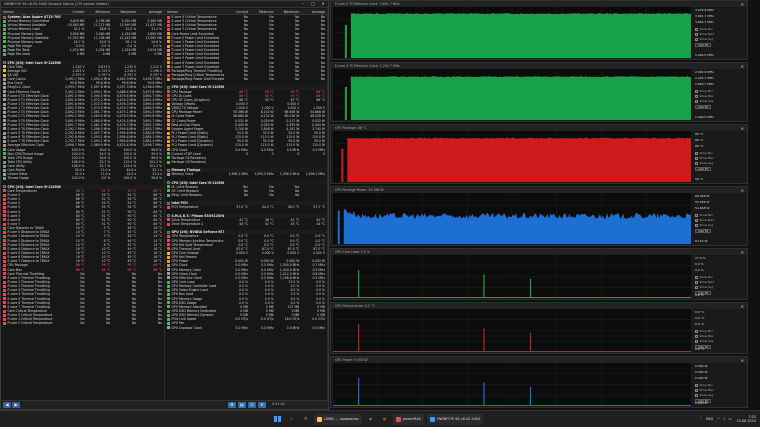 The height and width of the screenshot is (427, 760). What do you see at coordinates (252, 405) in the screenshot?
I see `reset-icon: ⊡` at bounding box center [252, 405].